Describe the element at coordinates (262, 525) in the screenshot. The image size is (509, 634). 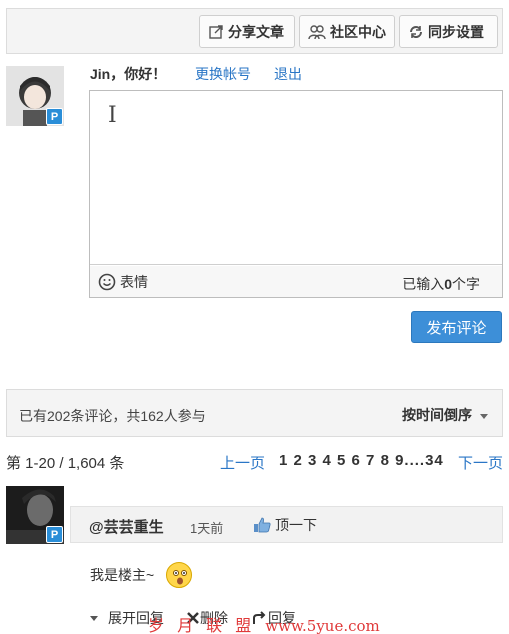
I see `thumbs-up-icon` at that location.